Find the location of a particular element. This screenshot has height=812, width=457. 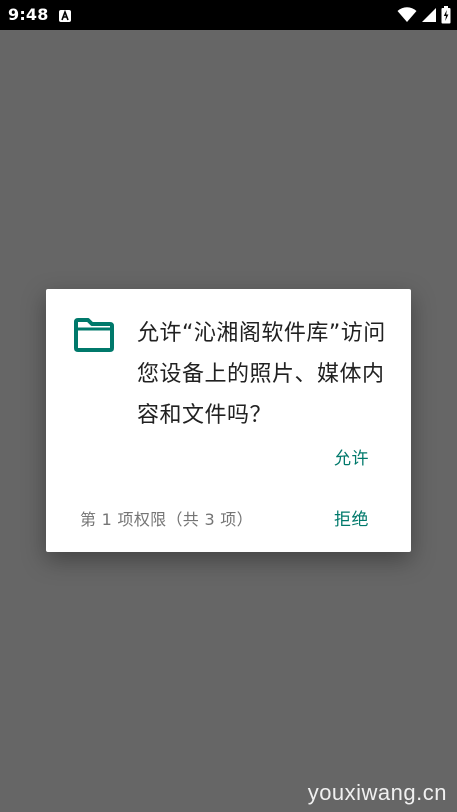

status-time: 9:48 is located at coordinates (28, 14).